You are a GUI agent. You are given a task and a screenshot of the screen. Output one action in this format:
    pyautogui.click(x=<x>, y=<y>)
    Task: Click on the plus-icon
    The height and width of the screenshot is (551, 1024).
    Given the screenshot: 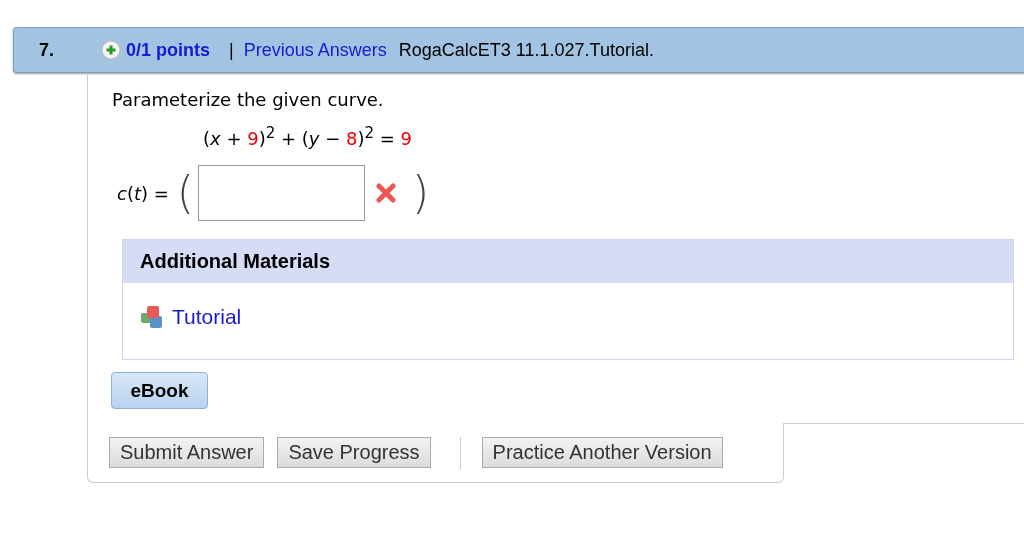 What is the action you would take?
    pyautogui.click(x=111, y=50)
    